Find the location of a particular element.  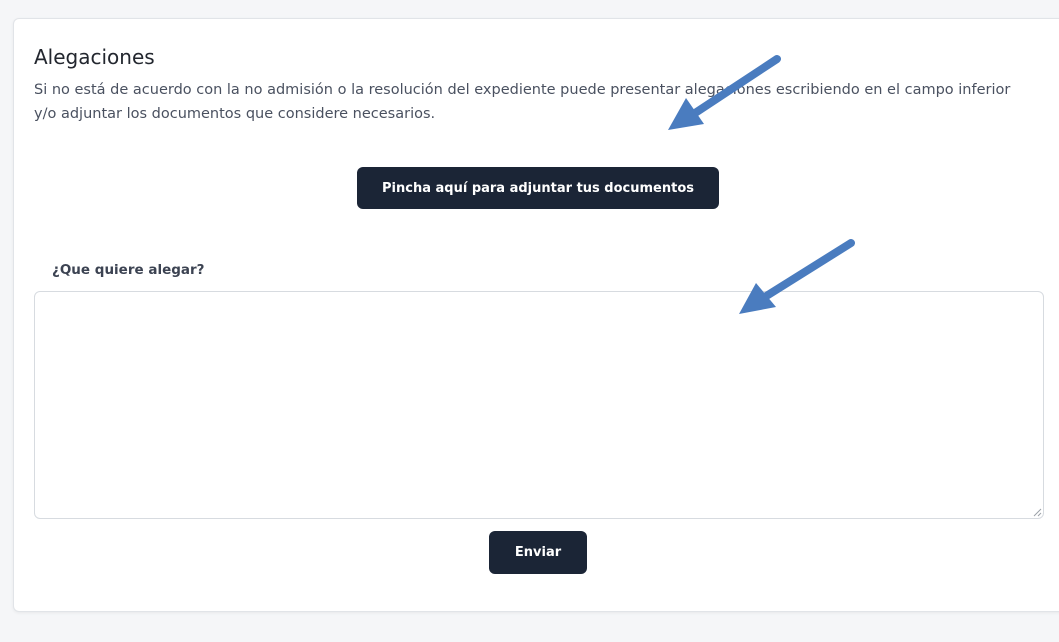

section-title: Alegaciones is located at coordinates (94, 57).